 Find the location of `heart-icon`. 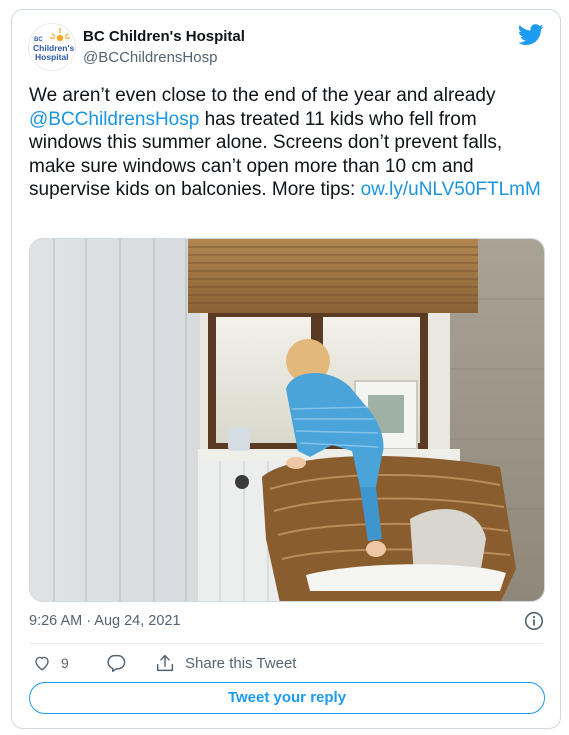

heart-icon is located at coordinates (42, 663).